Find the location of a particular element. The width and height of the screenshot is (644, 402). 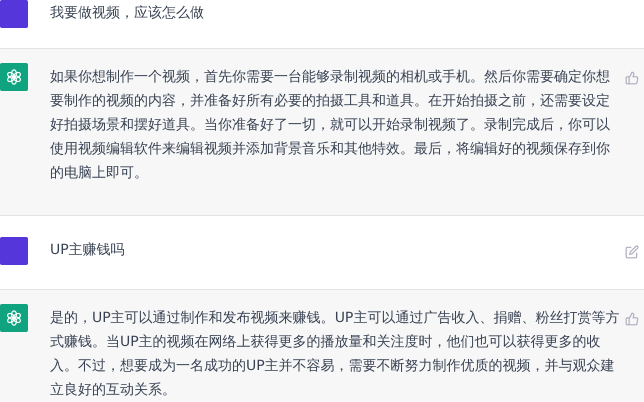

message-text: 我要做视频，应该怎么做 is located at coordinates (127, 13).